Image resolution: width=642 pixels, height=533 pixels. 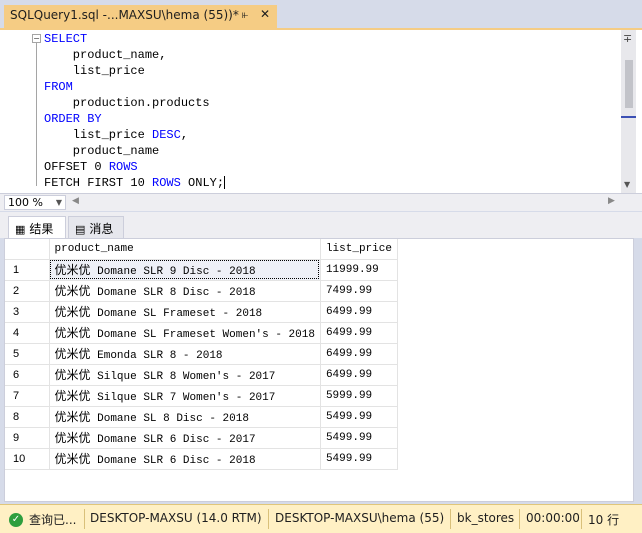 I want to click on row-number: 5, so click(x=27, y=354).